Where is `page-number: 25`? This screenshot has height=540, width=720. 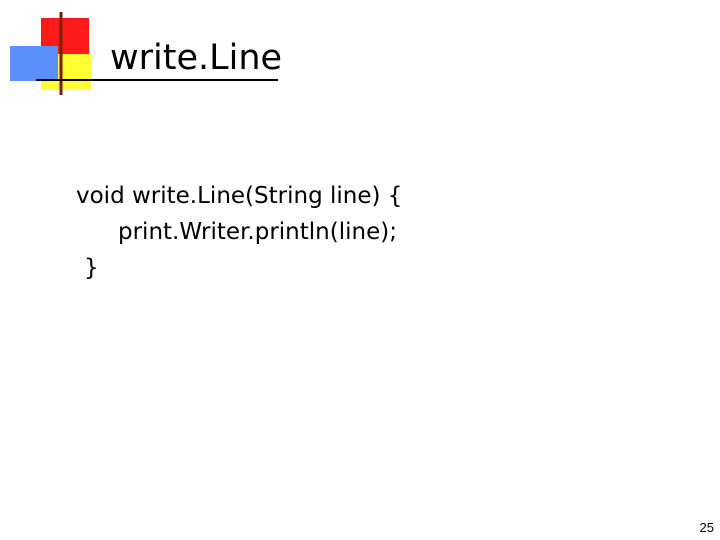
page-number: 25 is located at coordinates (706, 527).